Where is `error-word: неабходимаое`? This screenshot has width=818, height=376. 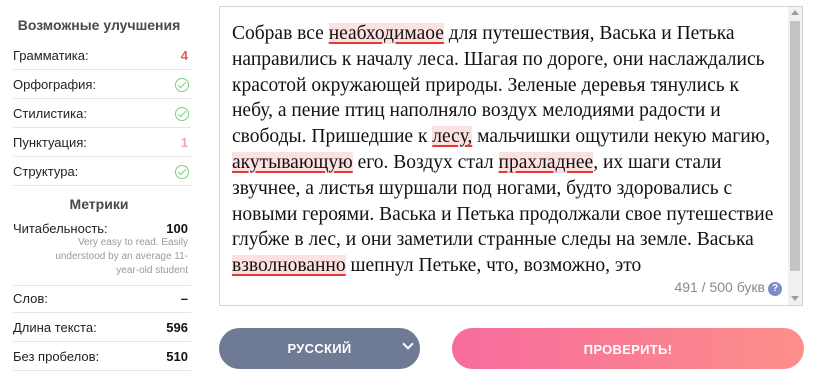 error-word: неабходимаое is located at coordinates (386, 33).